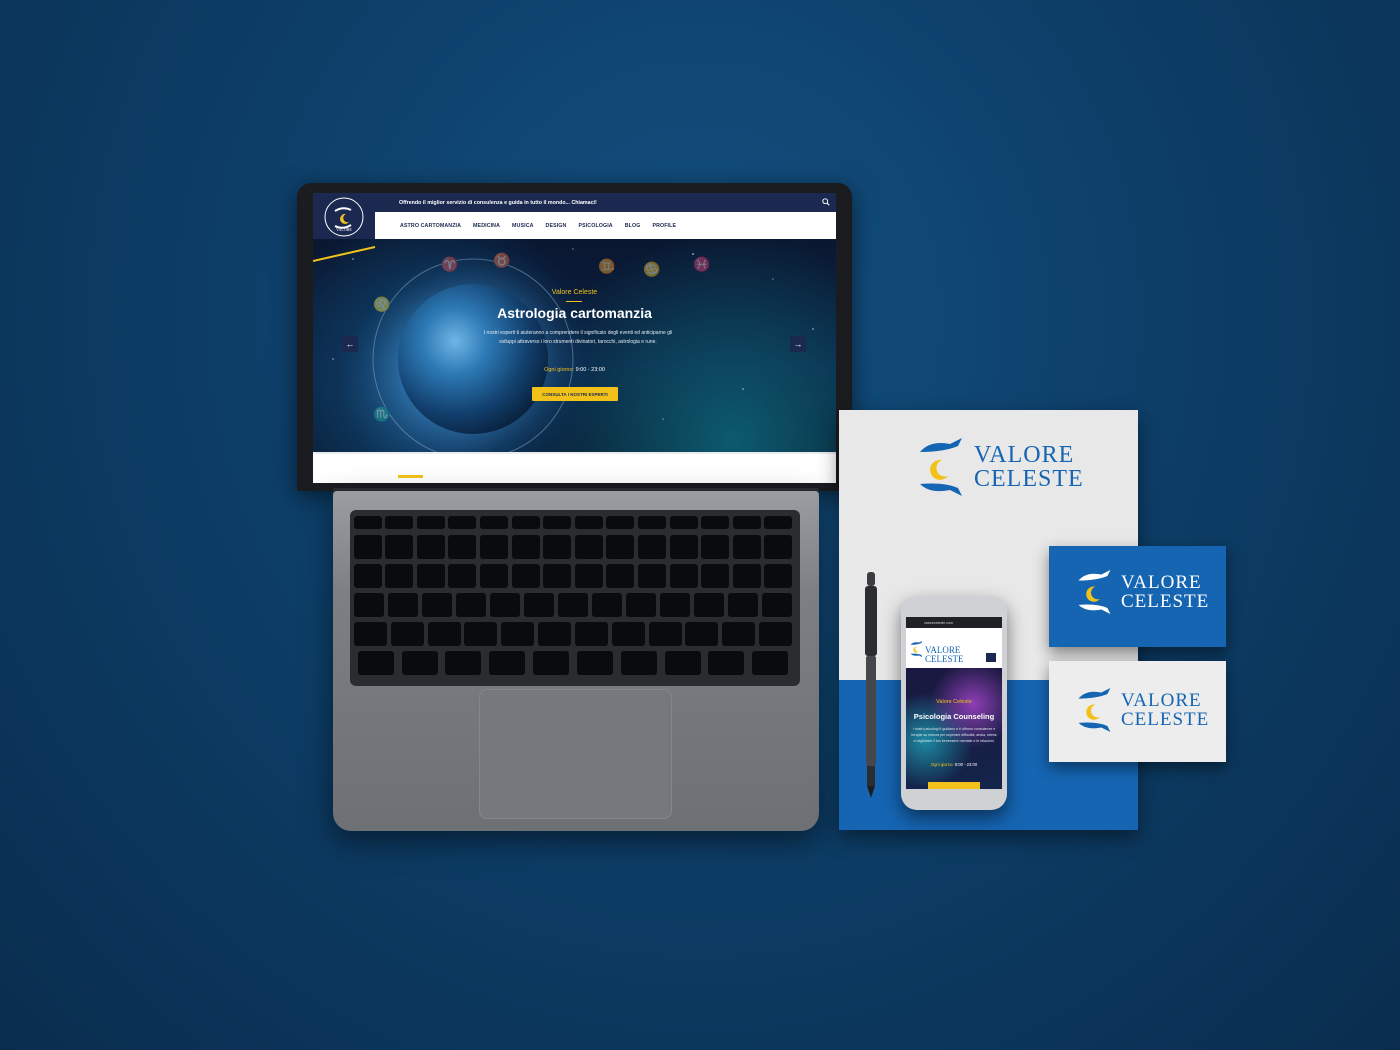 The height and width of the screenshot is (1050, 1400). I want to click on phone-hours-label: Ogni giorno:, so click(942, 764).